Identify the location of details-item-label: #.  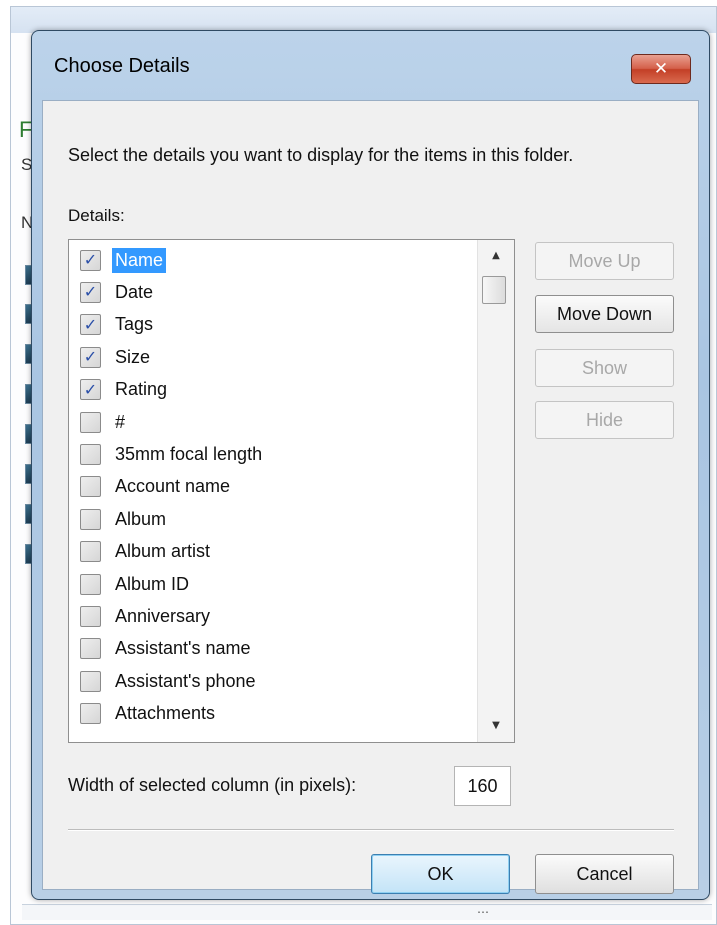
(120, 421).